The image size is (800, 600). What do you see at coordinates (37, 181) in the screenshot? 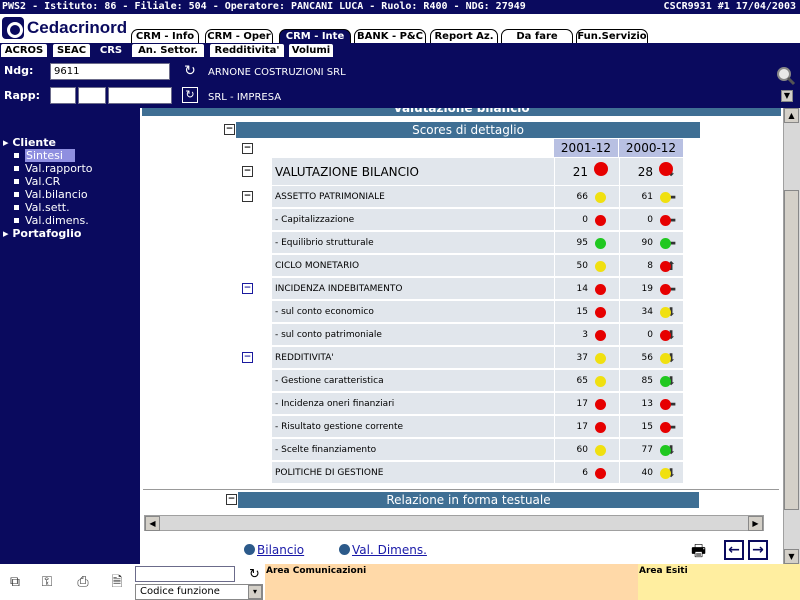
I see `sidebar-item-val-cr: Val.CR` at bounding box center [37, 181].